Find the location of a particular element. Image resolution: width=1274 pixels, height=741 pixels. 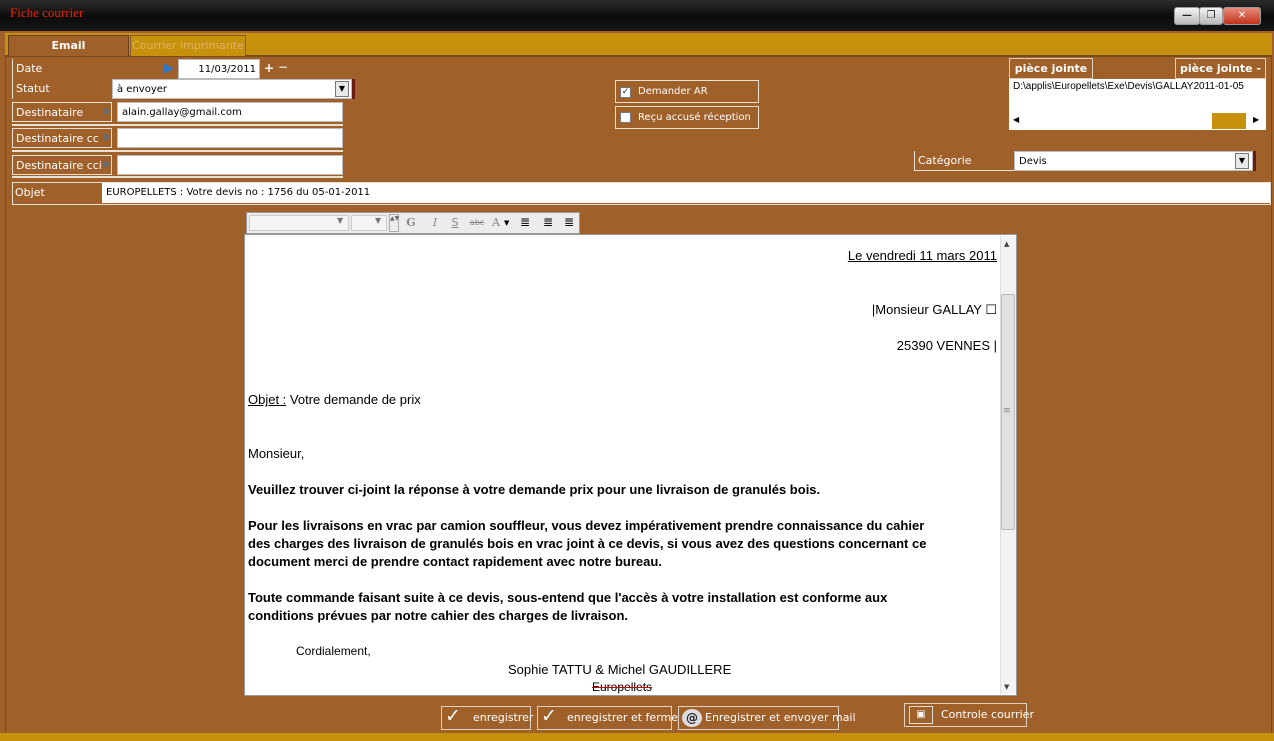

size-stepper-icon: ▲▼ is located at coordinates (394, 223).